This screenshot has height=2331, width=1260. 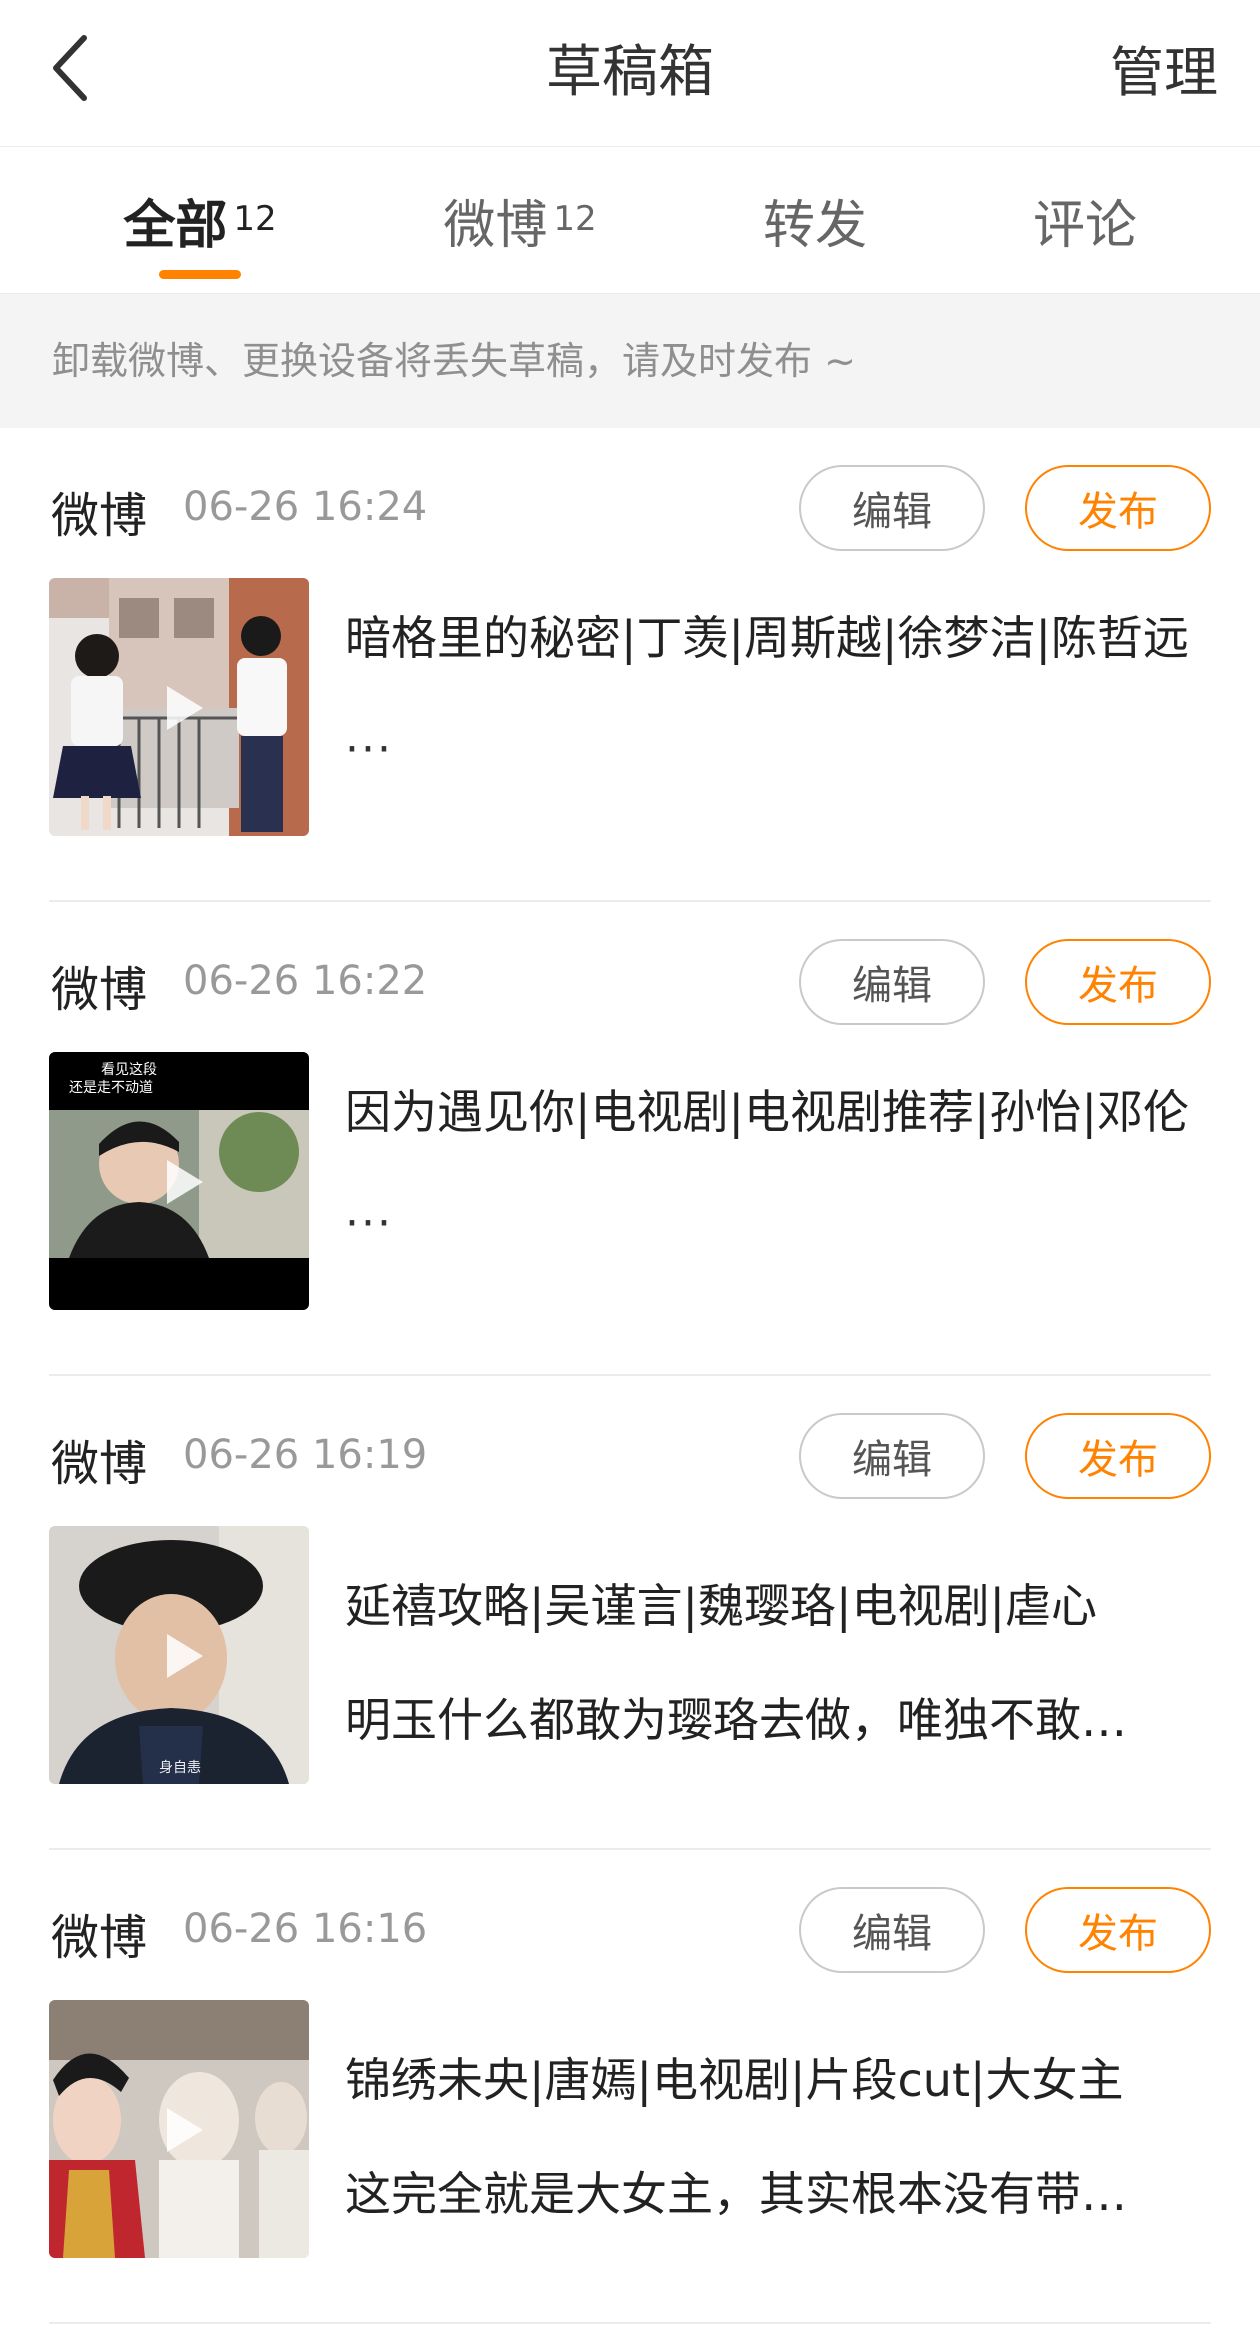 What do you see at coordinates (175, 225) in the screenshot?
I see `tab-label: 全部` at bounding box center [175, 225].